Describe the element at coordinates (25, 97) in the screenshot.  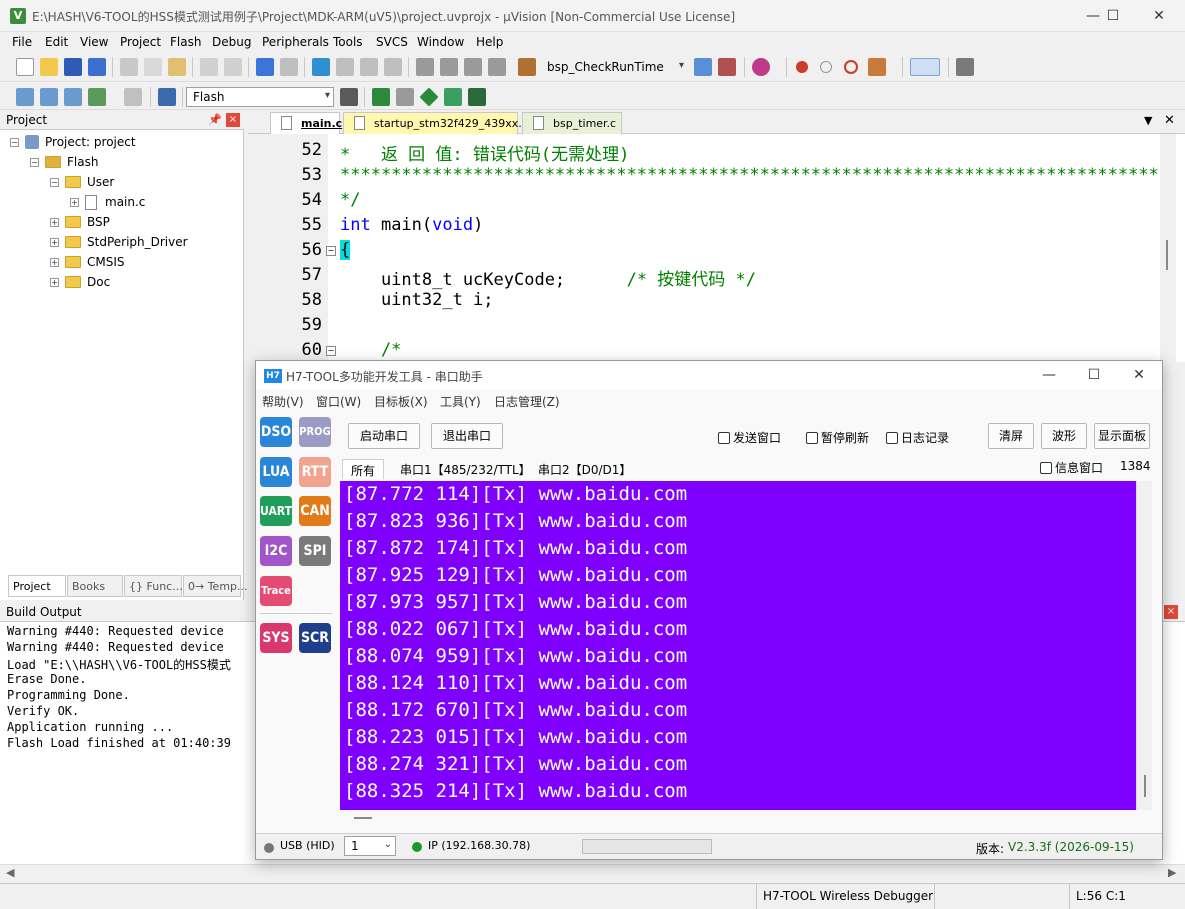
I see `translate-icon` at that location.